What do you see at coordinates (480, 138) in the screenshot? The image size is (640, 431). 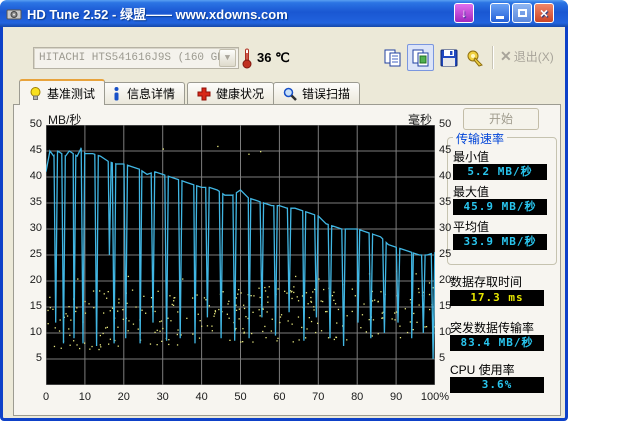 I see `transfer-rate-group-title: 传输速率` at bounding box center [480, 138].